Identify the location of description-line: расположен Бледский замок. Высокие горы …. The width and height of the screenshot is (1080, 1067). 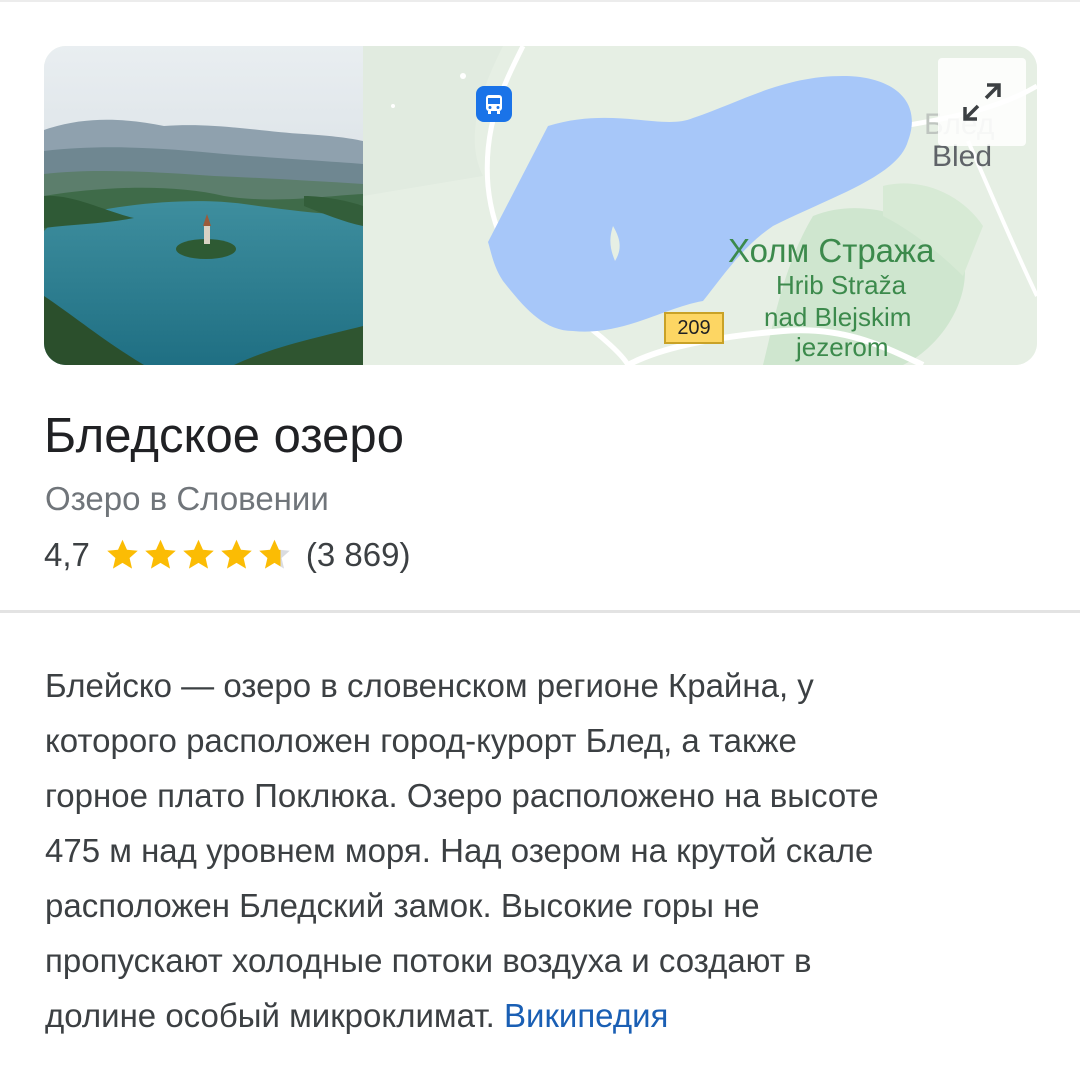
(402, 905).